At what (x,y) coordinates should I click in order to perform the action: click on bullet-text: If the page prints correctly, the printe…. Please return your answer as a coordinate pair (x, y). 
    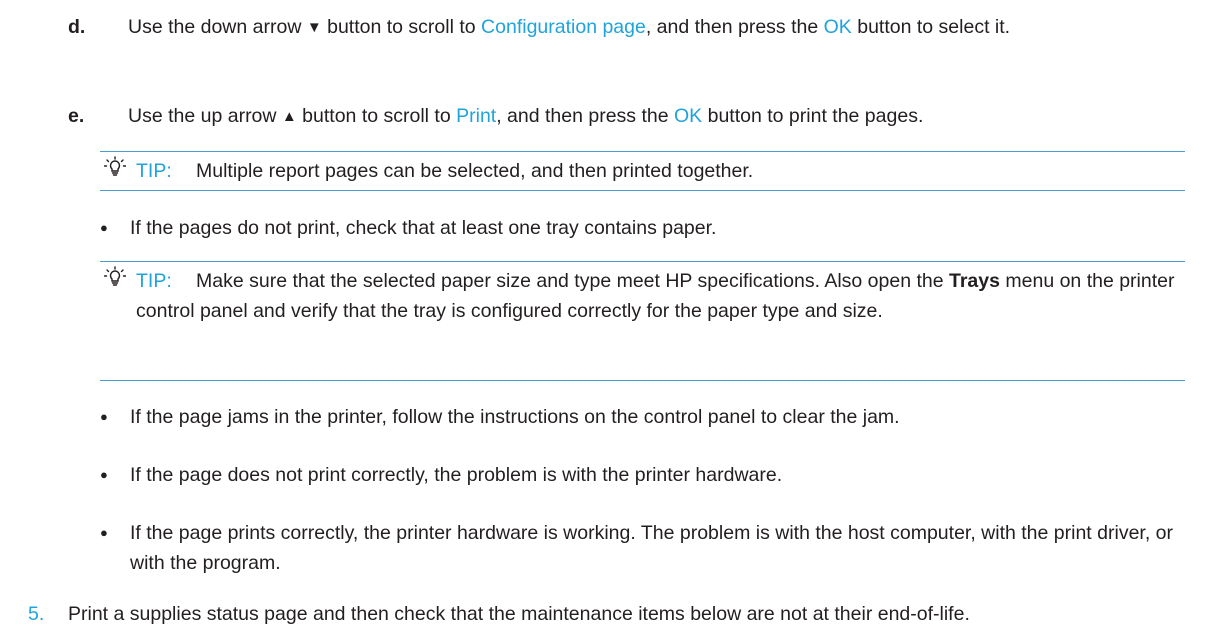
    Looking at the image, I should click on (652, 548).